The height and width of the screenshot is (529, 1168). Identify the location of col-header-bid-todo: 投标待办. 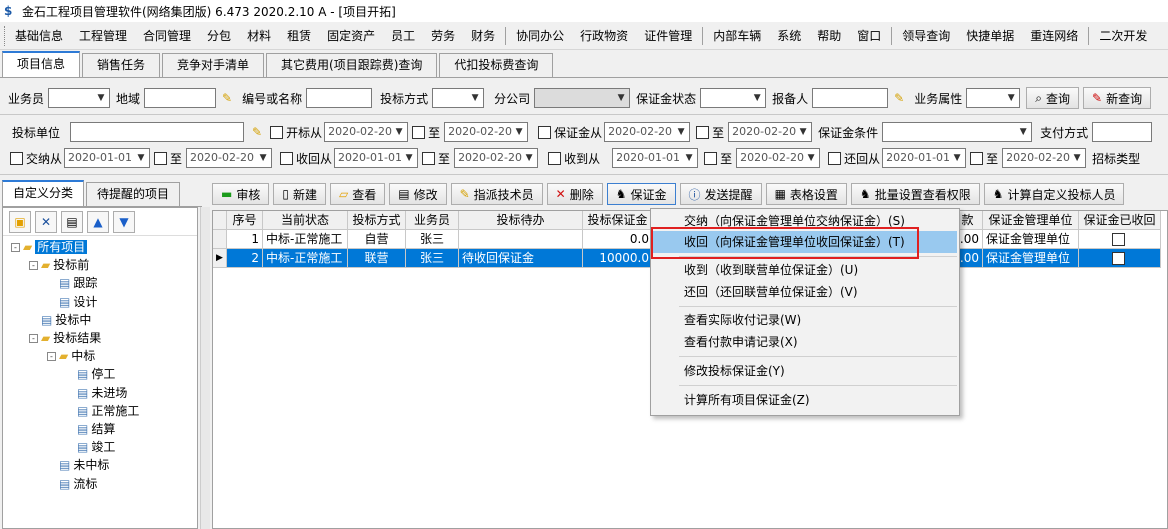
(521, 220).